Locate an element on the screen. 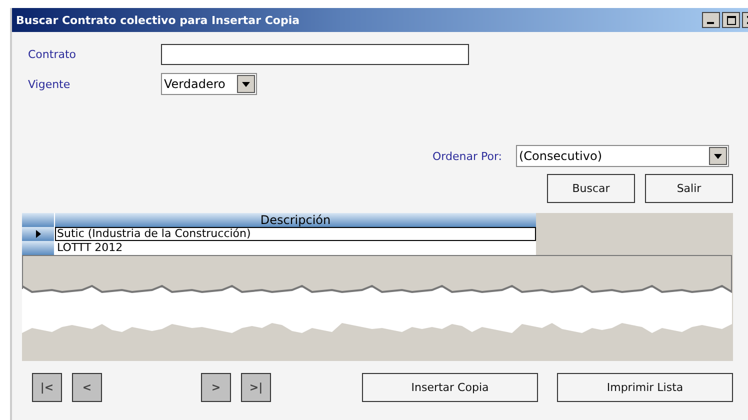  current-row-icon is located at coordinates (38, 234).